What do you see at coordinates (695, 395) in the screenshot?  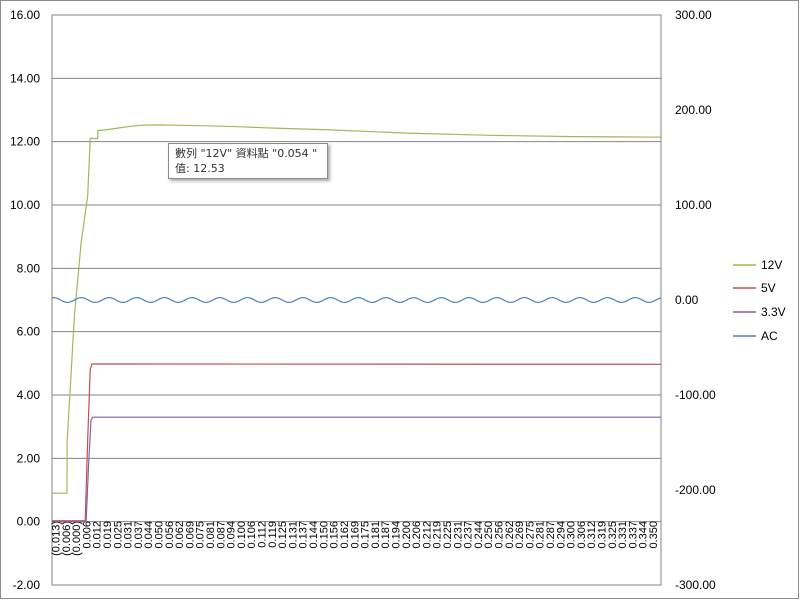 I see `y-right-tick-label: -100.00` at bounding box center [695, 395].